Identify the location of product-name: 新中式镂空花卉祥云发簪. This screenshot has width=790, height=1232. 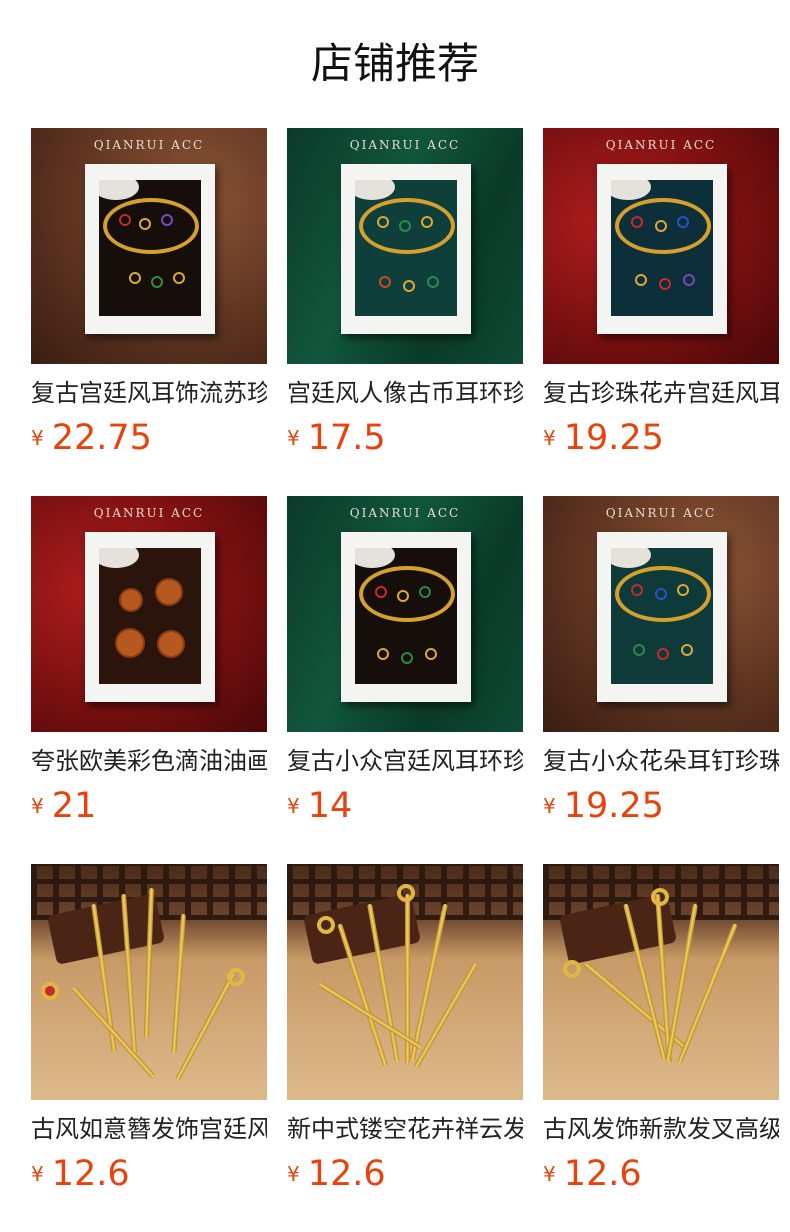
(405, 1129).